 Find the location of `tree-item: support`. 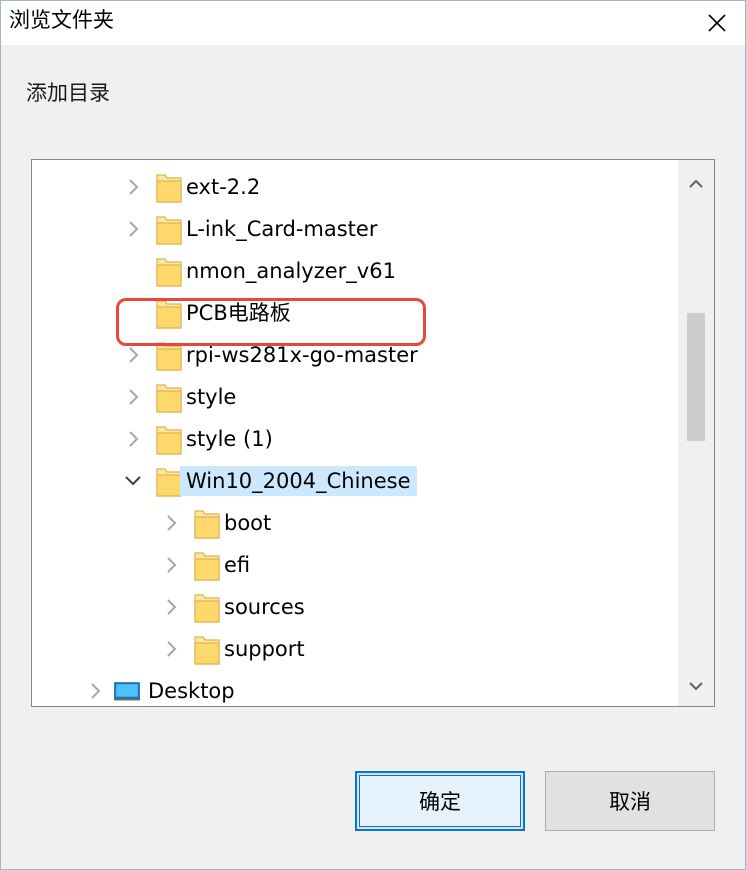

tree-item: support is located at coordinates (354, 649).